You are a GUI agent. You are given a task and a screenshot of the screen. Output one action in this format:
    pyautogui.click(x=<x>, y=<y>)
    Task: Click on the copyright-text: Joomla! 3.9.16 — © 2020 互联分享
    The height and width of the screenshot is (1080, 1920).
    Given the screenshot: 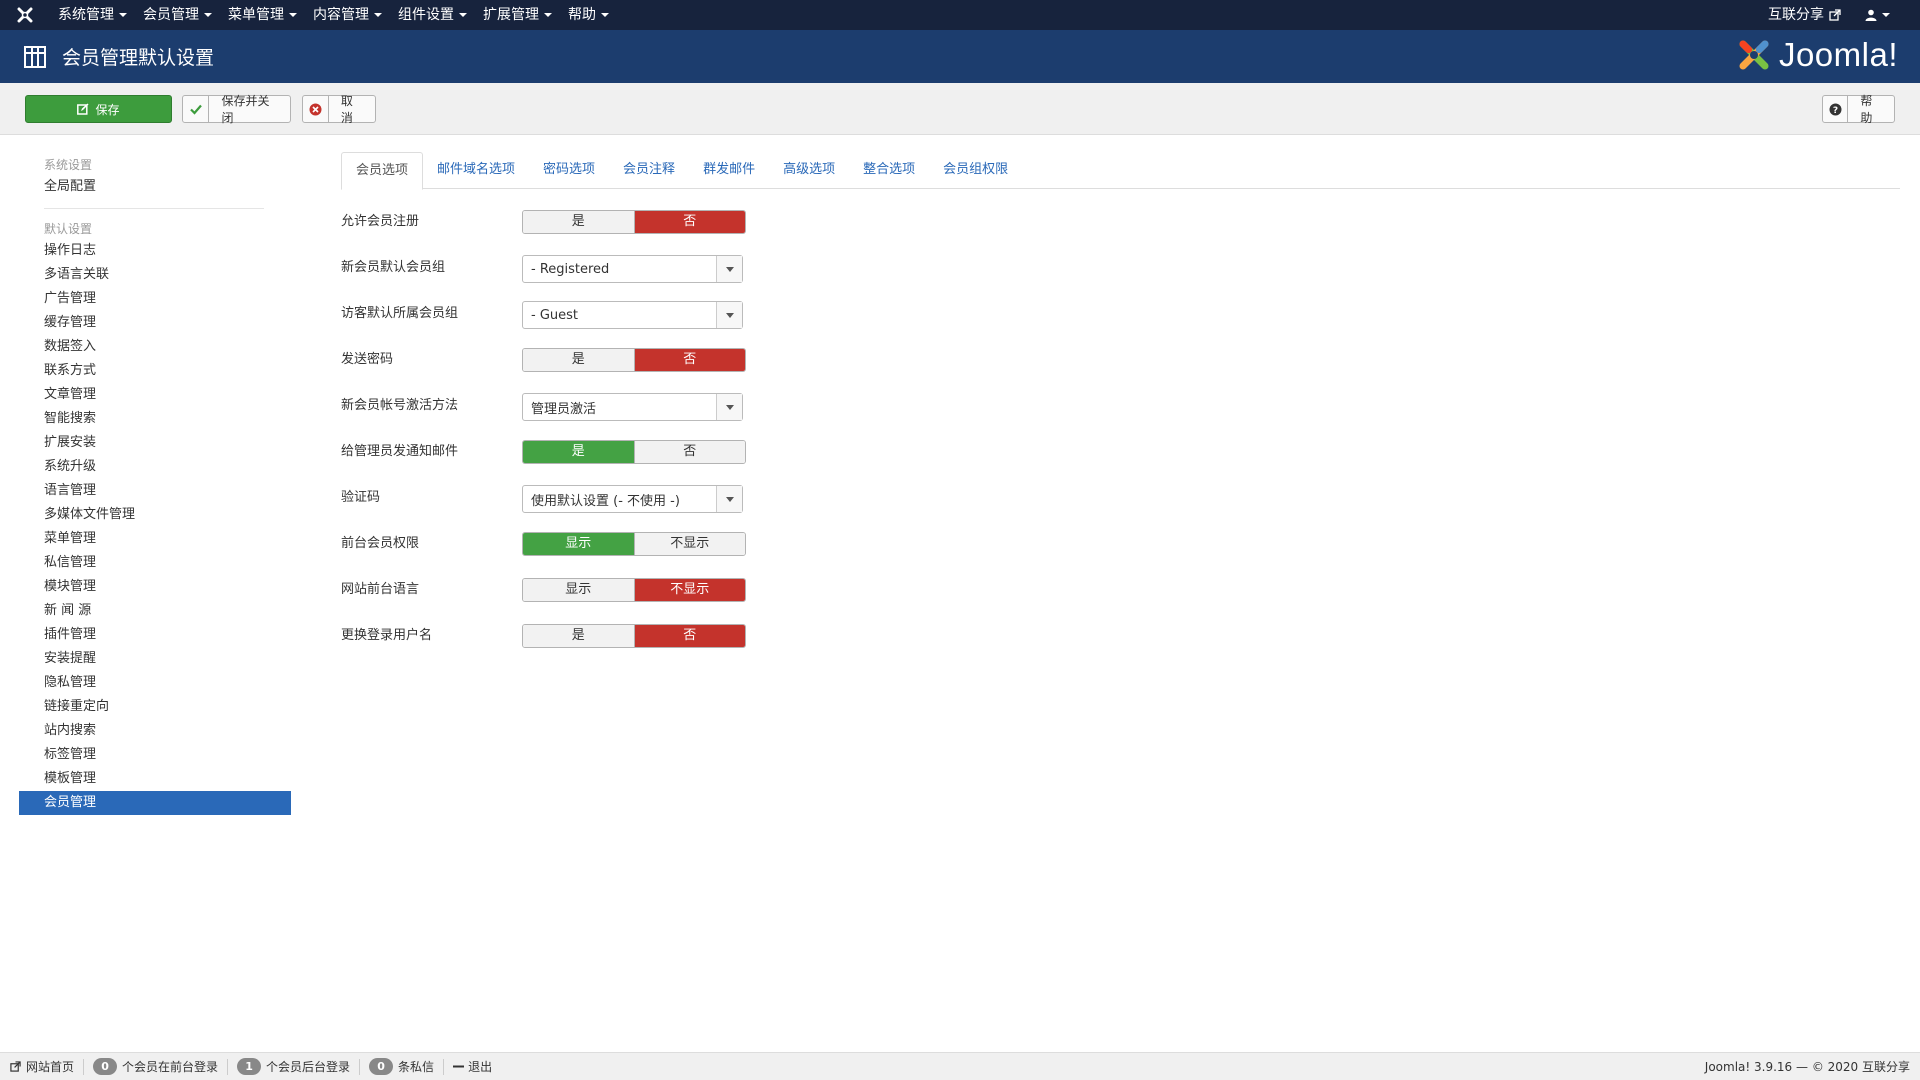 What is the action you would take?
    pyautogui.click(x=1807, y=1067)
    